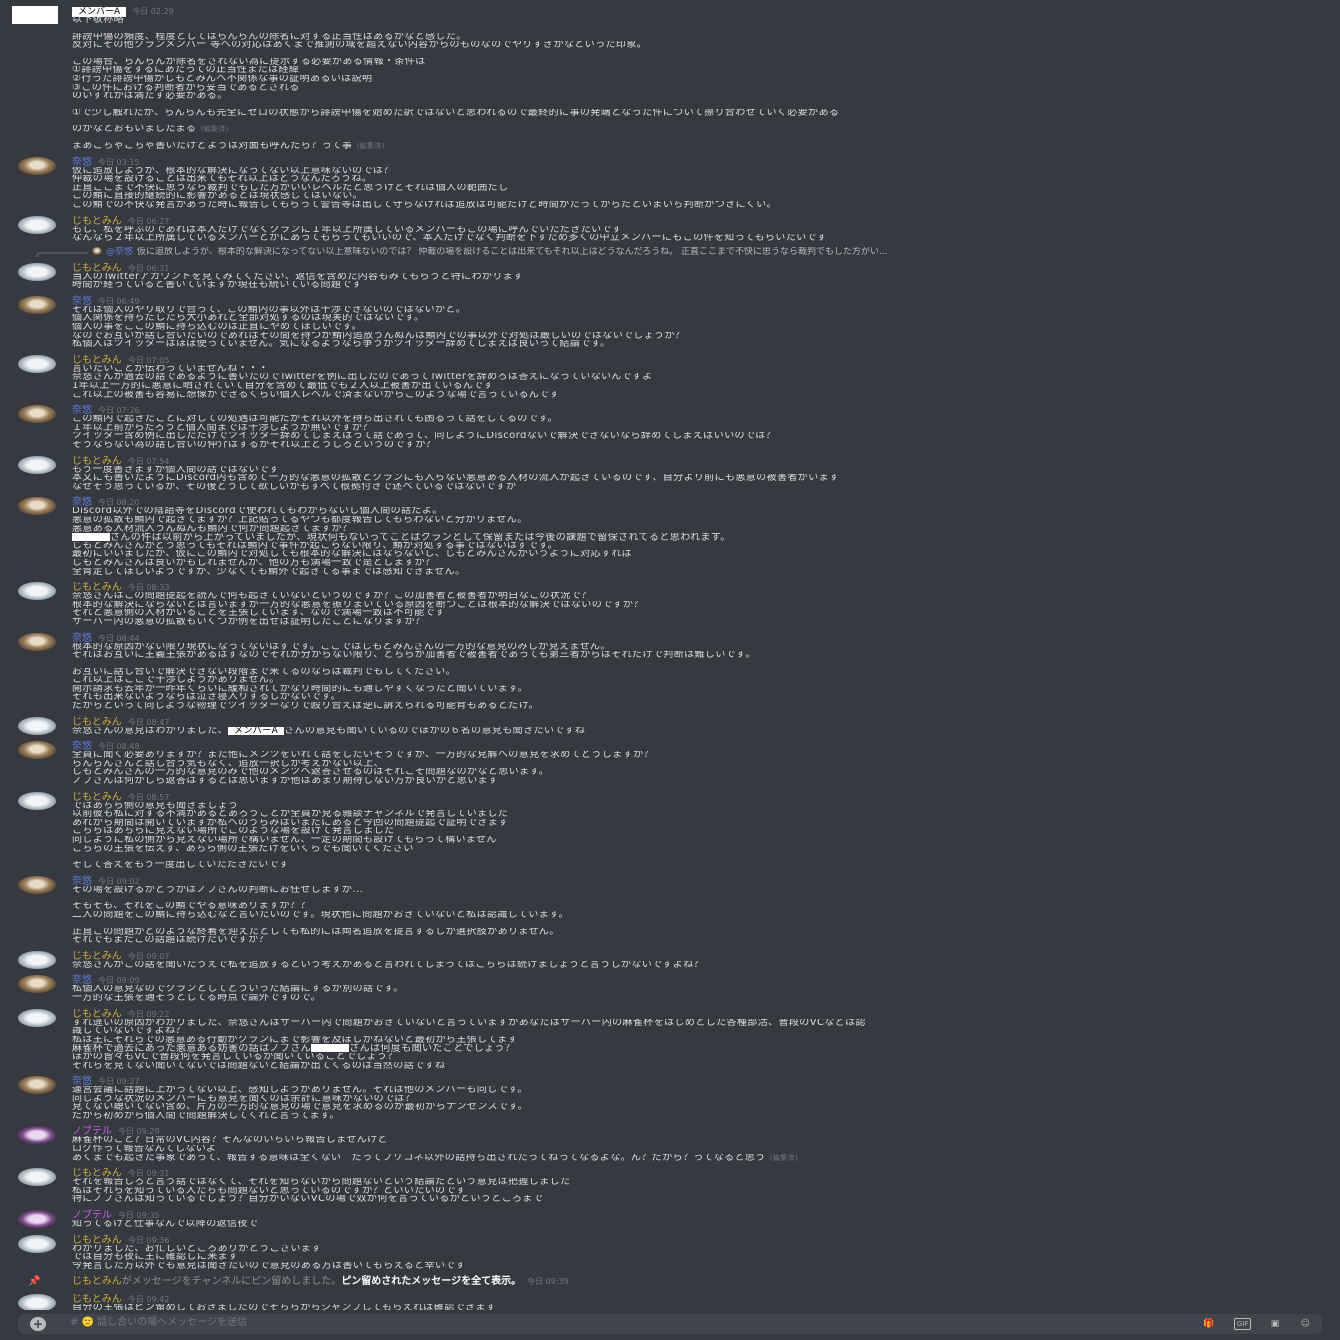 This screenshot has width=1340, height=1340. I want to click on message-timestamp: 今日 07:05, so click(148, 360).